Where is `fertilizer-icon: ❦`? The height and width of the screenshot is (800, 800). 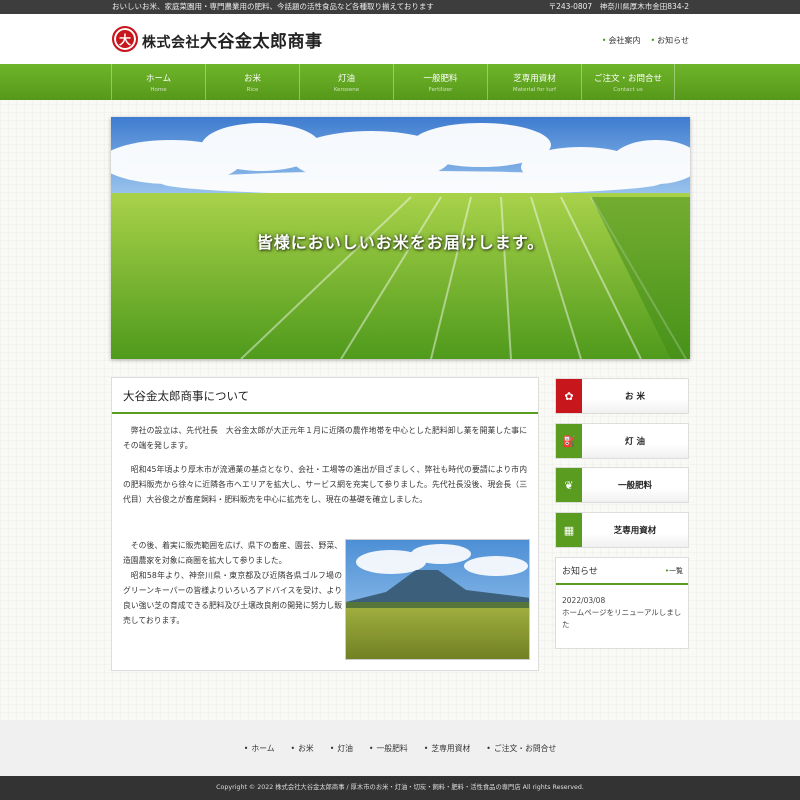
fertilizer-icon: ❦ is located at coordinates (569, 485).